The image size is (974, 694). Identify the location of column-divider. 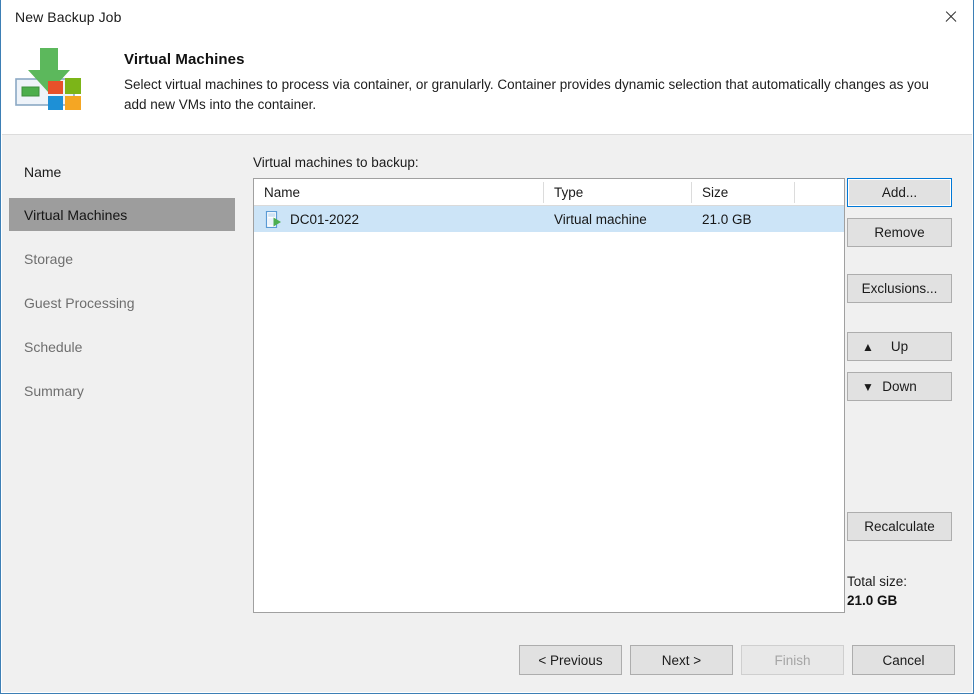
(794, 192).